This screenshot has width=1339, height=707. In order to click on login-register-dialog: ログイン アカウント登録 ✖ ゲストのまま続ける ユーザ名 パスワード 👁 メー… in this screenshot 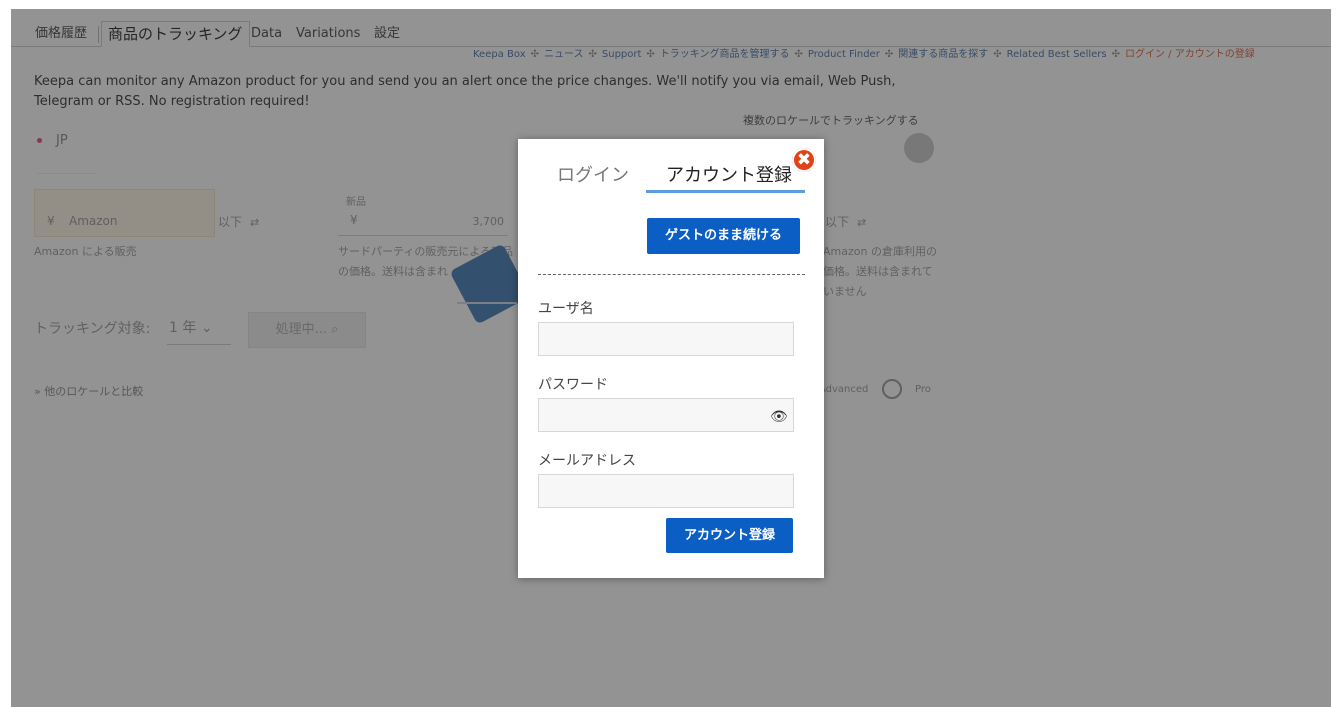, I will do `click(671, 358)`.